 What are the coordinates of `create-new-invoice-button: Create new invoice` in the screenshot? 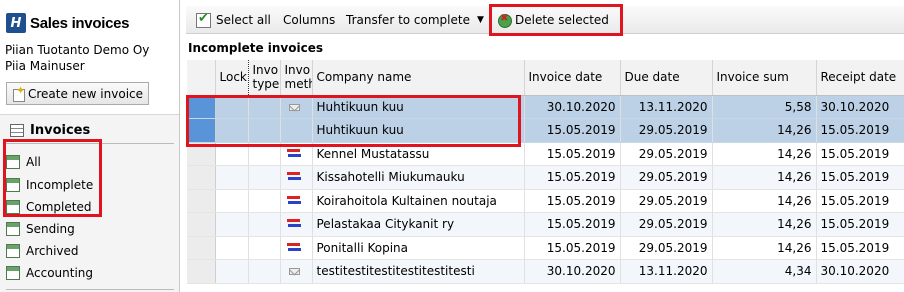 It's located at (77, 93).